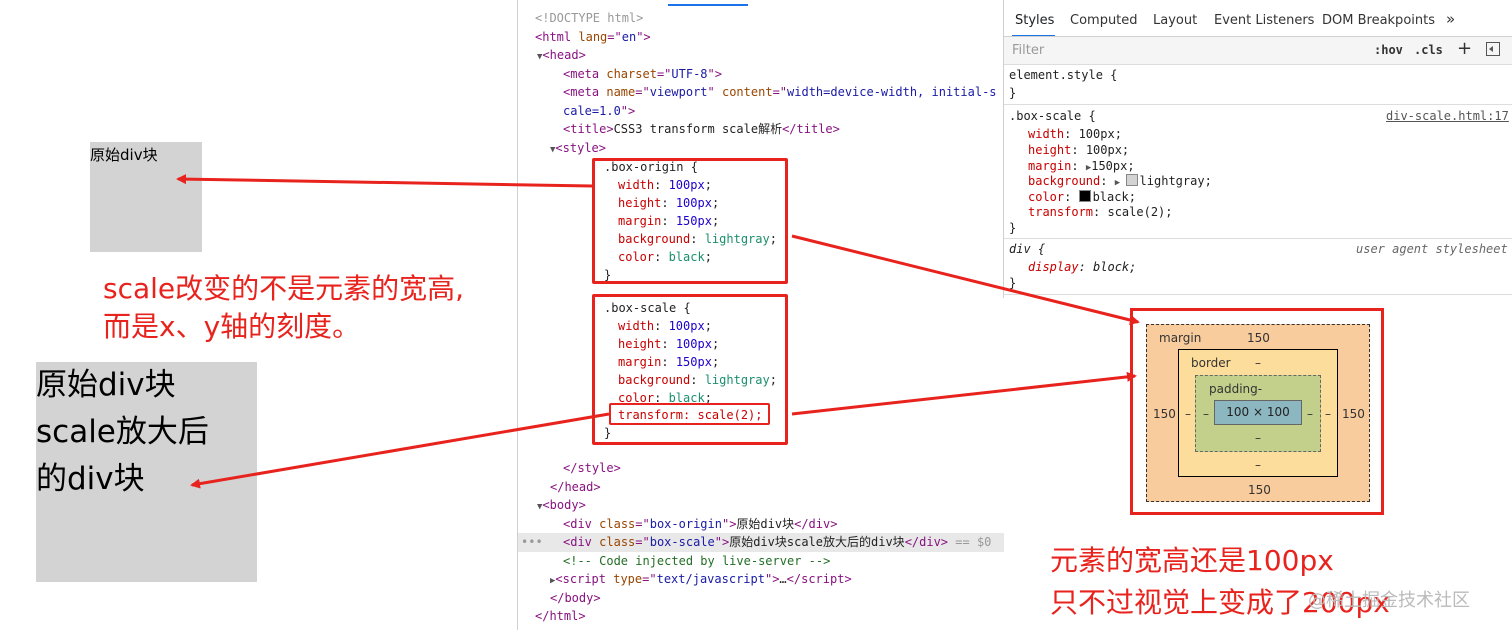  What do you see at coordinates (384, 181) in the screenshot?
I see `arrow-origin-to-preview` at bounding box center [384, 181].